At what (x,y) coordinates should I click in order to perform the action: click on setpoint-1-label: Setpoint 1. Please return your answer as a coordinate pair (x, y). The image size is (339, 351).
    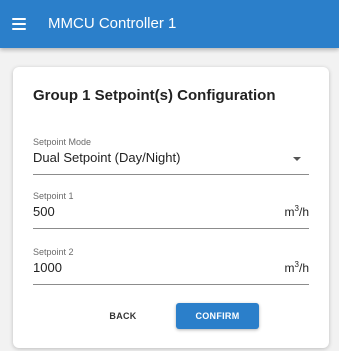
    Looking at the image, I should click on (53, 196).